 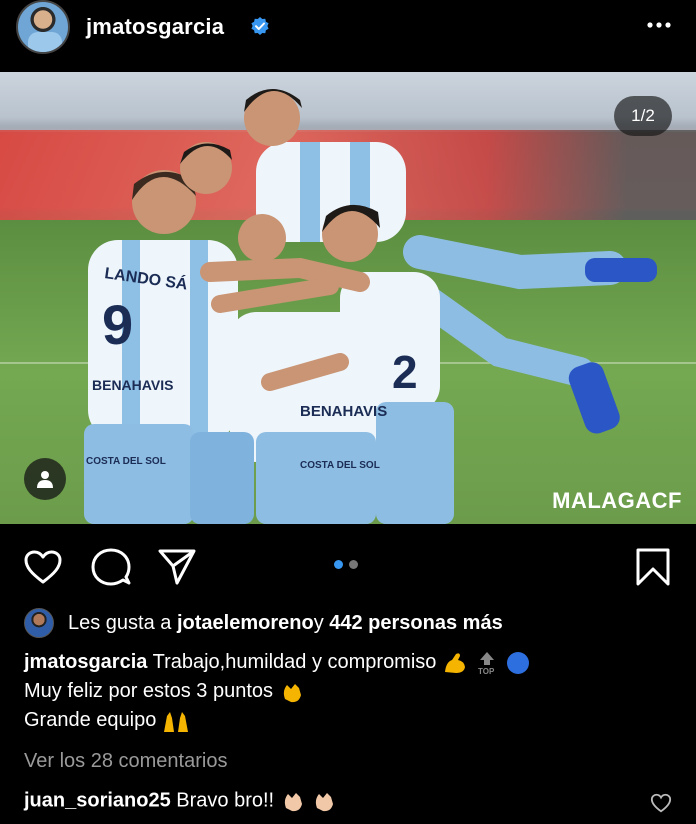 What do you see at coordinates (245, 623) in the screenshot?
I see `liker-username: jotaelemoreno` at bounding box center [245, 623].